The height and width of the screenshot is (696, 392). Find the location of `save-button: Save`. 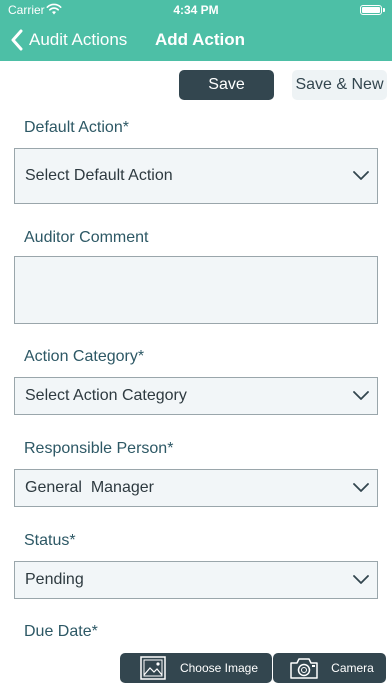

save-button: Save is located at coordinates (226, 85).